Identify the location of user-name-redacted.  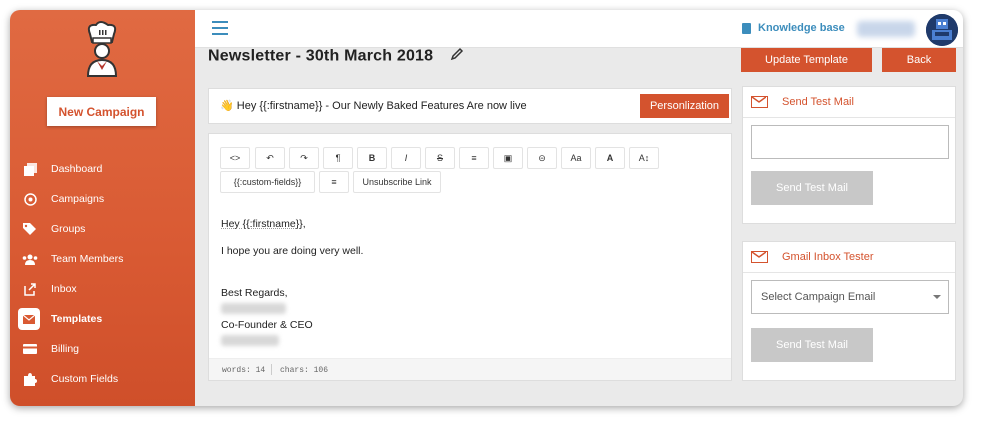
(886, 29).